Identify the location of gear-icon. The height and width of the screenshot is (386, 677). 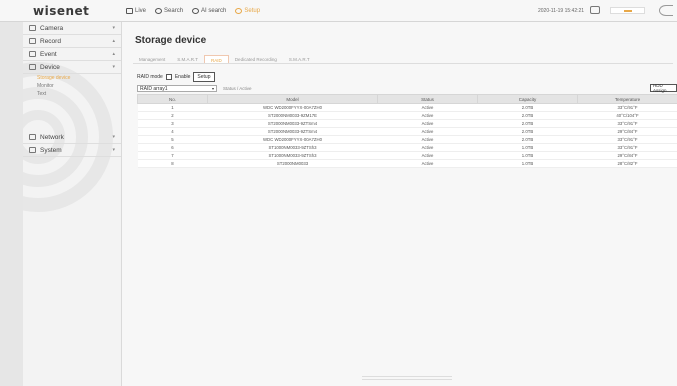
(239, 10).